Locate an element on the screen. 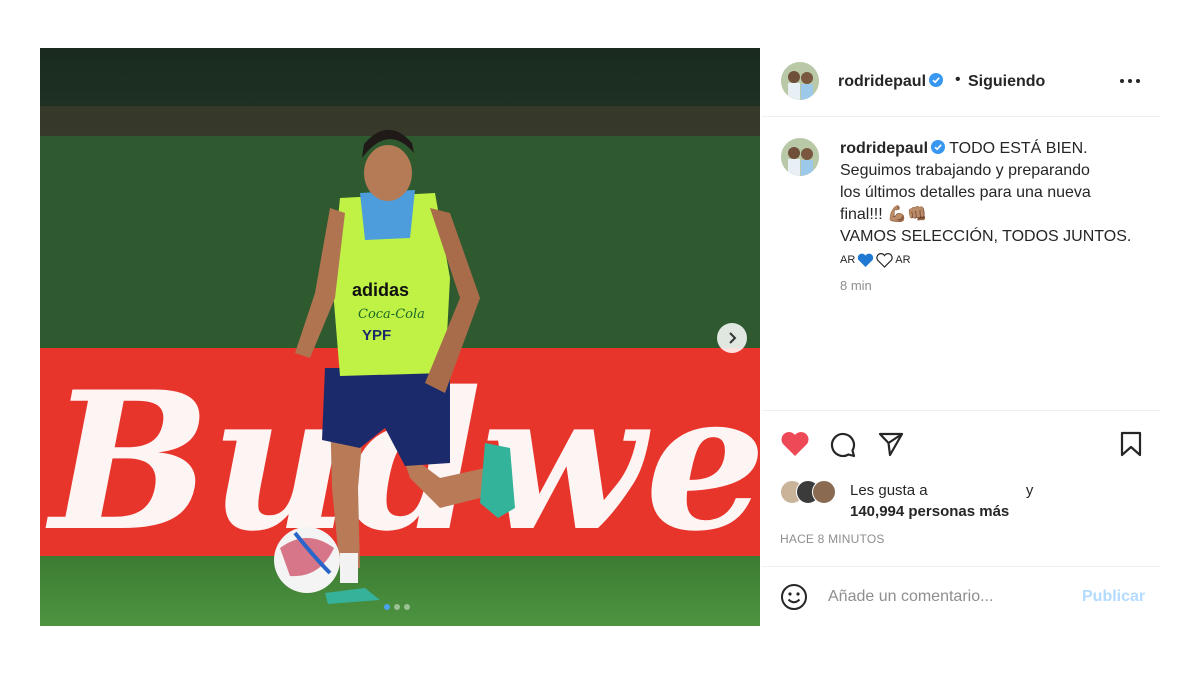 This screenshot has width=1200, height=675. caption-line: TODO ESTÁ BIEN. is located at coordinates (1018, 148).